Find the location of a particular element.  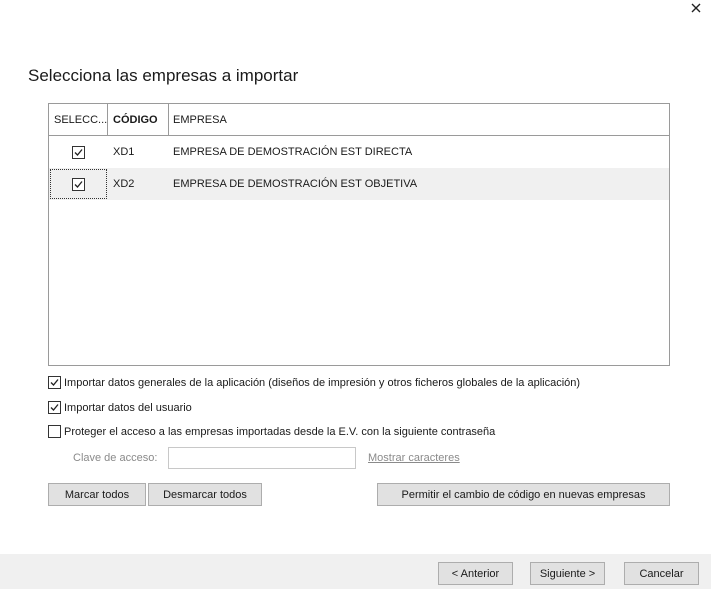

import-user-checkbox is located at coordinates (54, 407).